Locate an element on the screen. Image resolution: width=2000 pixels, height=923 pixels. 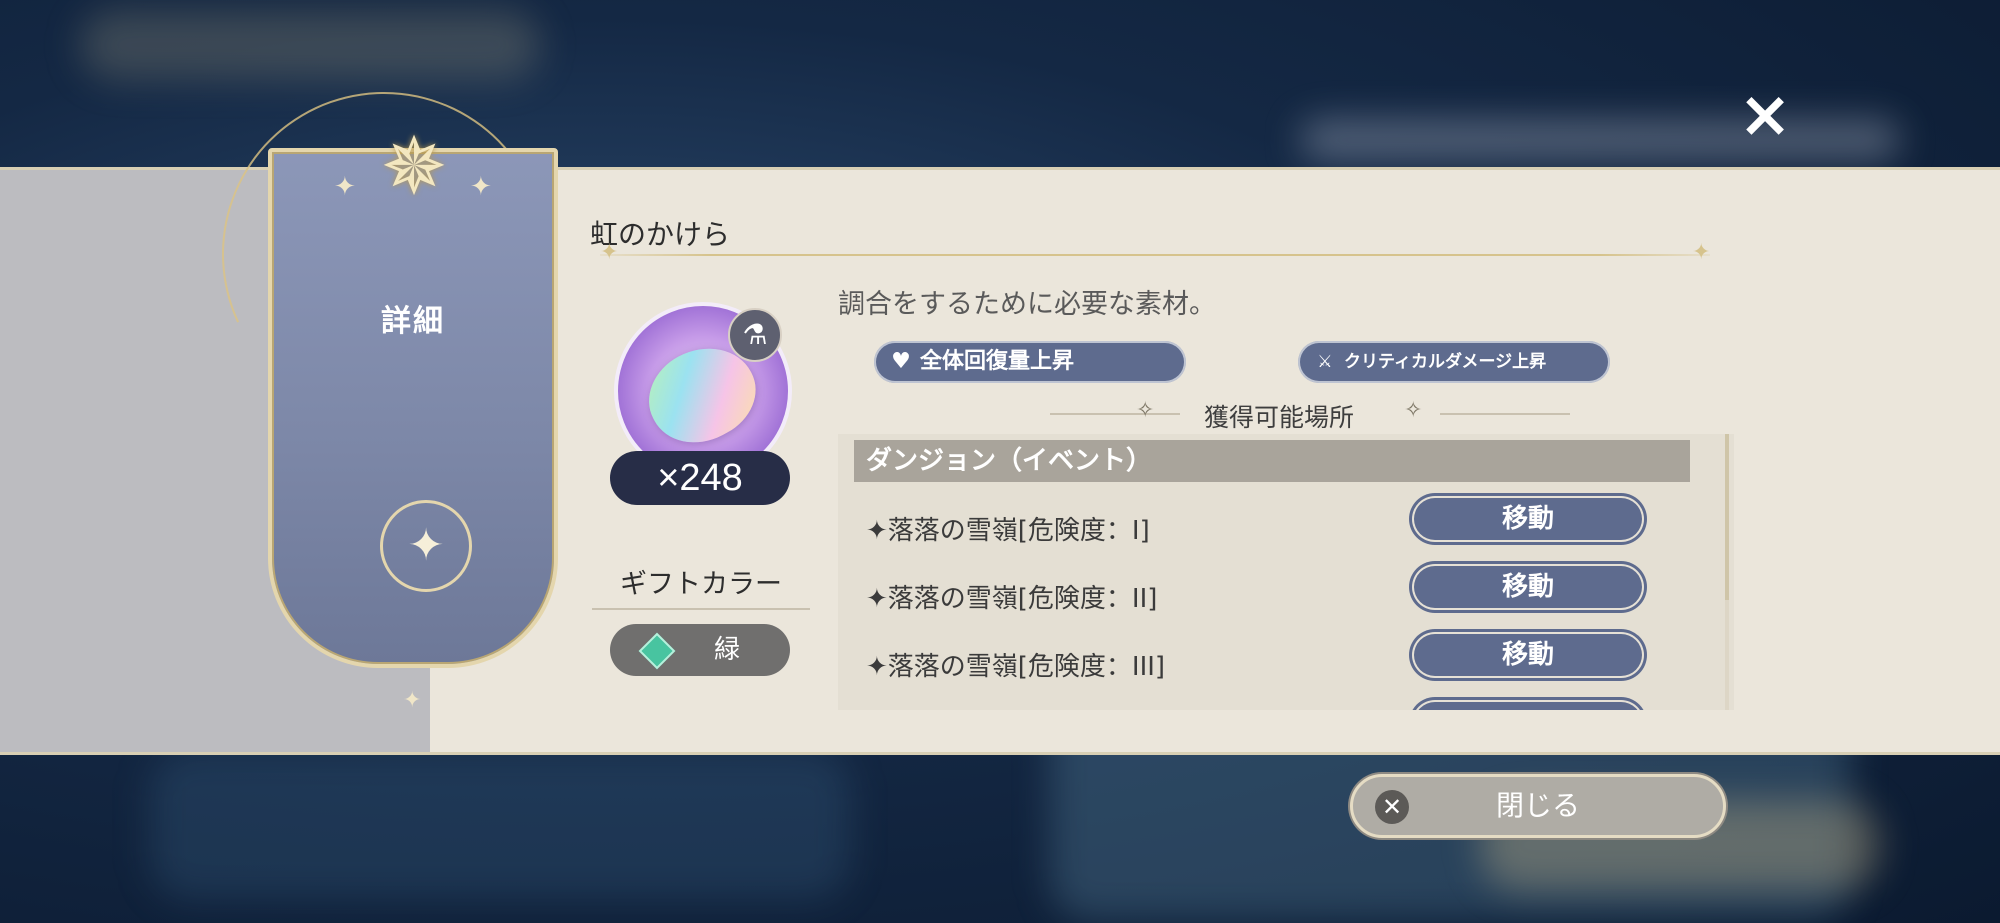
banner-title: 詳細 is located at coordinates (413, 321).